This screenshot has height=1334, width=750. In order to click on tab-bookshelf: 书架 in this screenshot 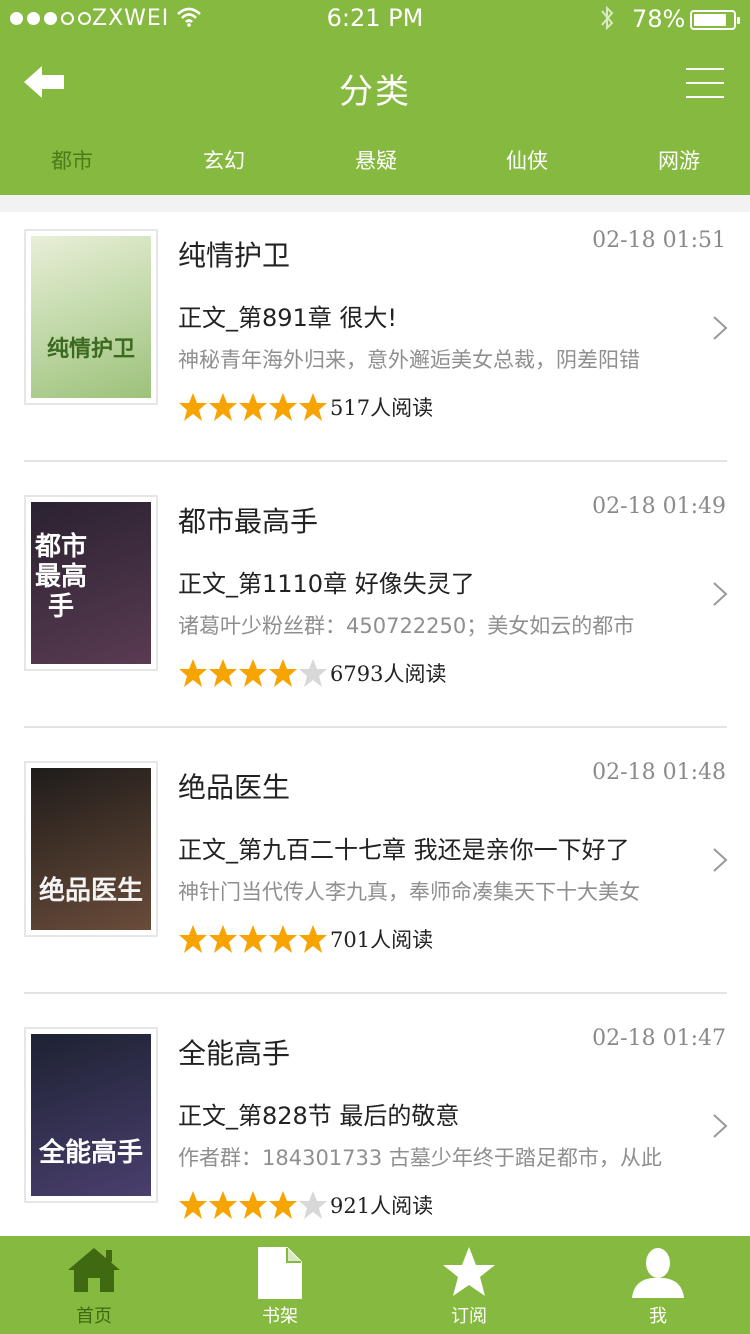, I will do `click(280, 1285)`.